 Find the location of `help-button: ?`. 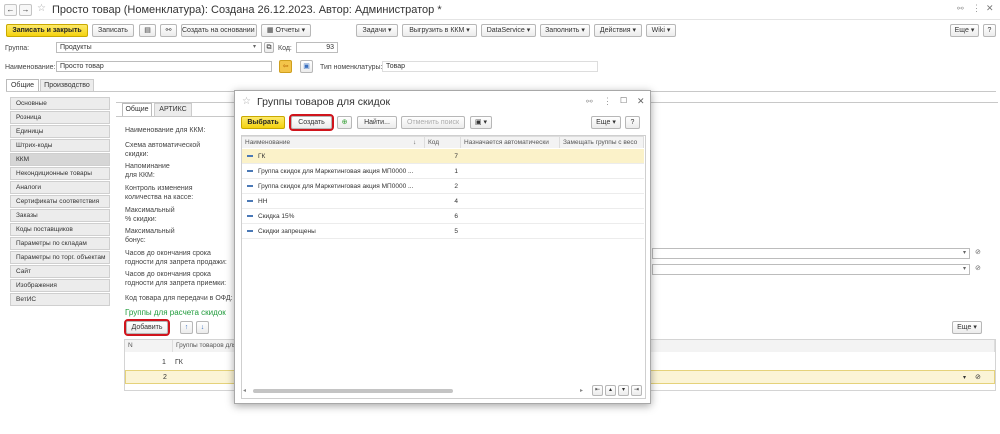

help-button: ? is located at coordinates (989, 30).